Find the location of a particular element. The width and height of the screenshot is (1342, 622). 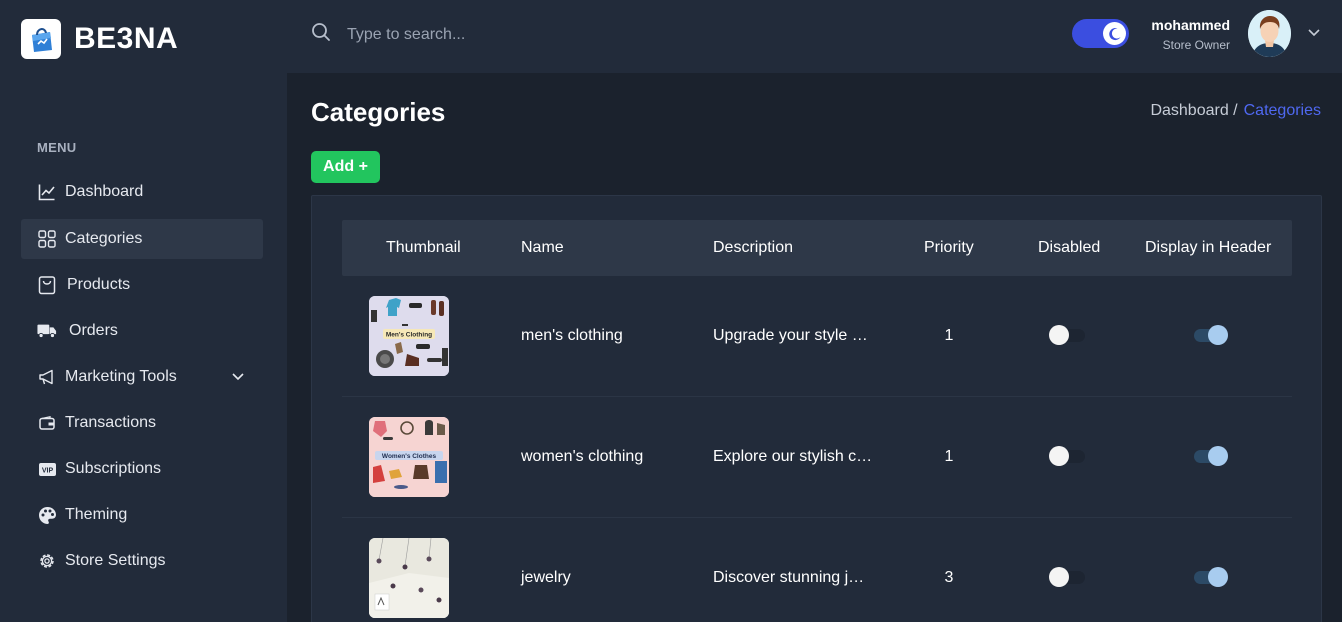

page-title: Categories is located at coordinates (378, 112).